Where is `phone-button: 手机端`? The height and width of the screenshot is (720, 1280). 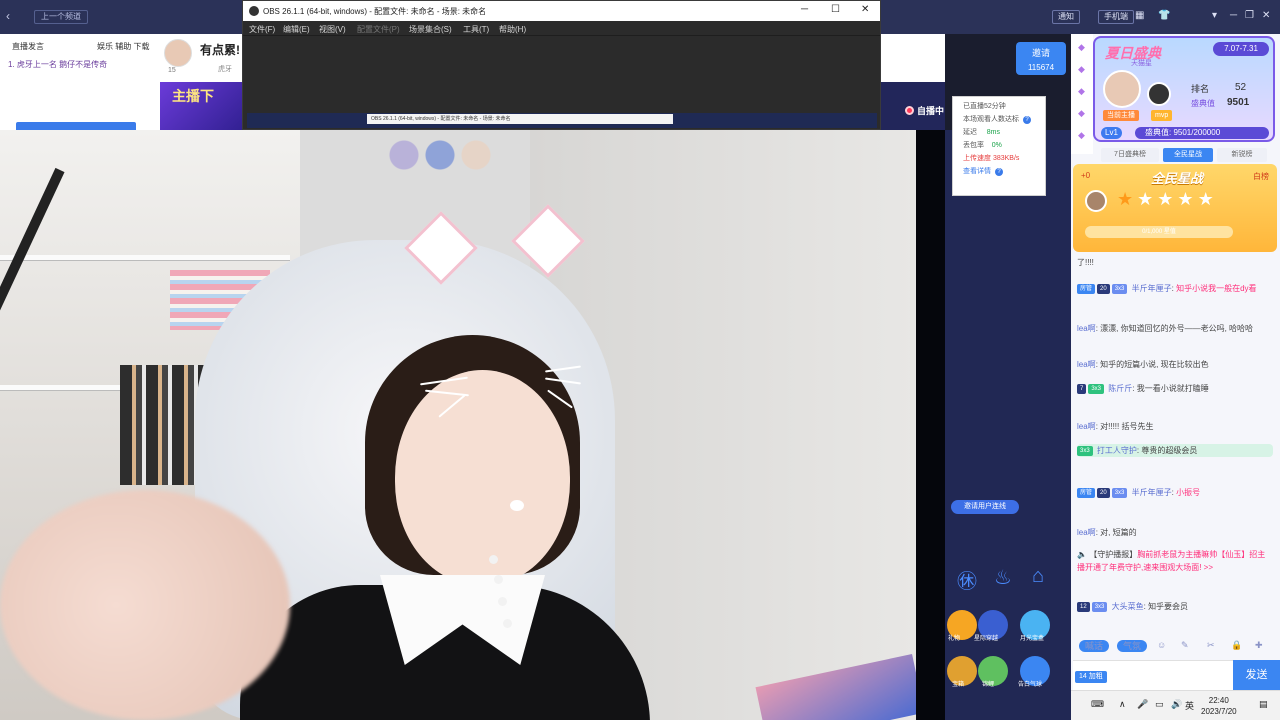 phone-button: 手机端 is located at coordinates (1116, 17).